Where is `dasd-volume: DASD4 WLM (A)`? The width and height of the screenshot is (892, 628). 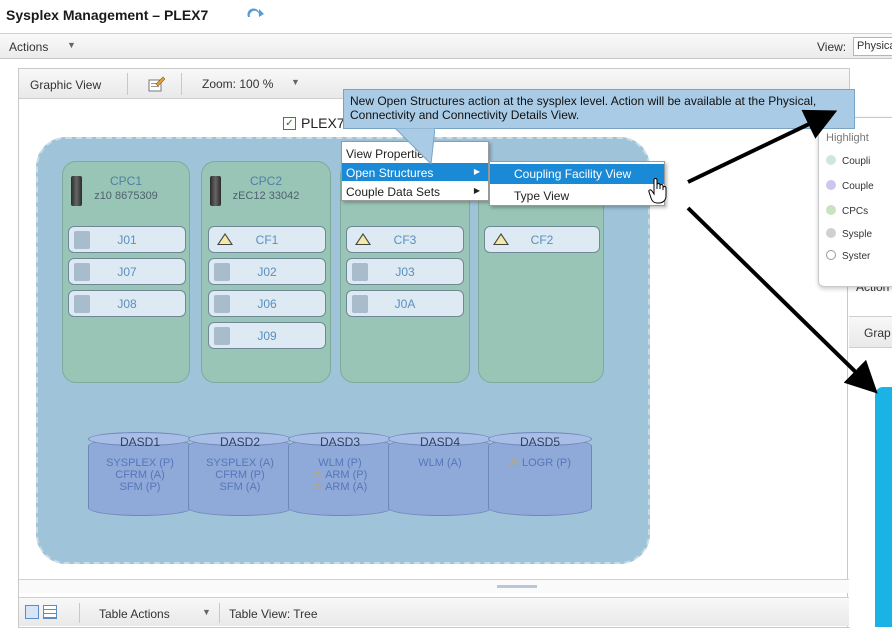
dasd-volume: DASD4 WLM (A) is located at coordinates (440, 476).